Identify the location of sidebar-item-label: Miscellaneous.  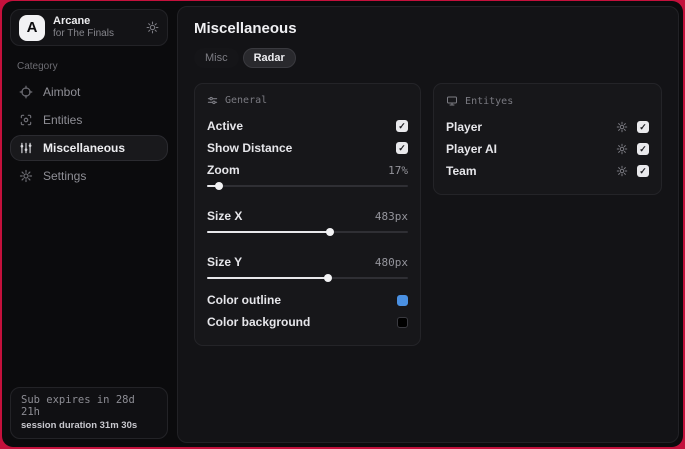
(84, 148).